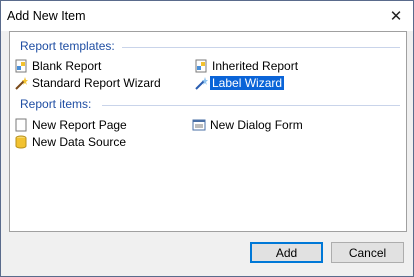  What do you see at coordinates (88, 83) in the screenshot?
I see `standard-report-wizard-item: Standard Report Wizard` at bounding box center [88, 83].